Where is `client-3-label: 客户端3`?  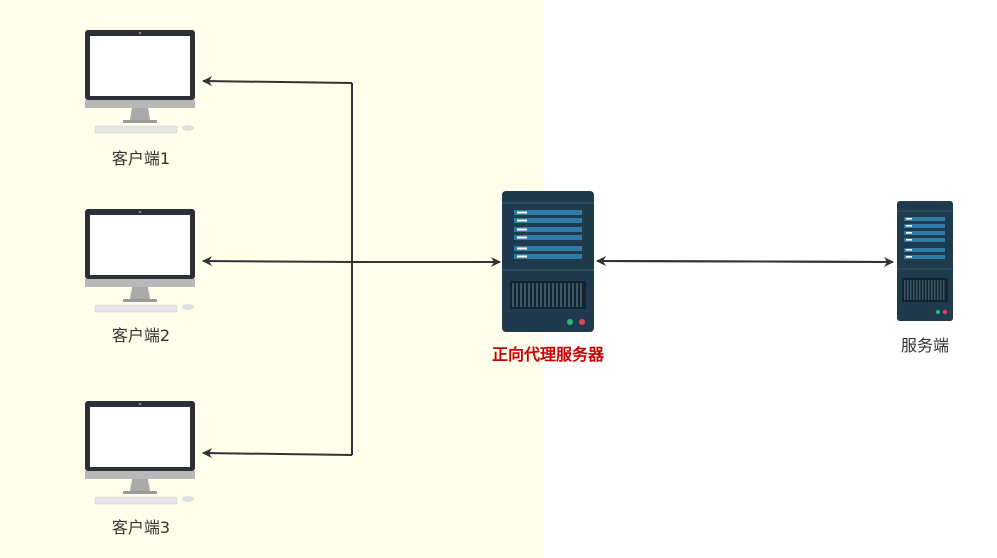
client-3-label: 客户端3 is located at coordinates (141, 527).